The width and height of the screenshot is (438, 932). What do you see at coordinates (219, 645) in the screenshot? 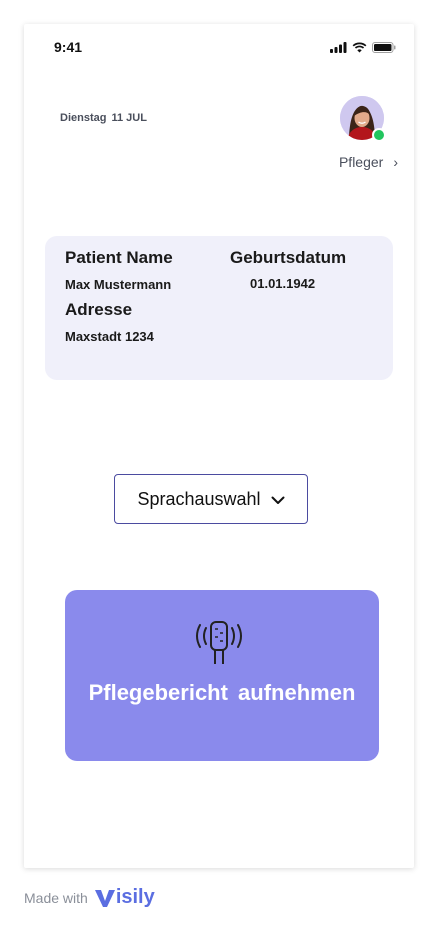
I see `microphone-icon` at bounding box center [219, 645].